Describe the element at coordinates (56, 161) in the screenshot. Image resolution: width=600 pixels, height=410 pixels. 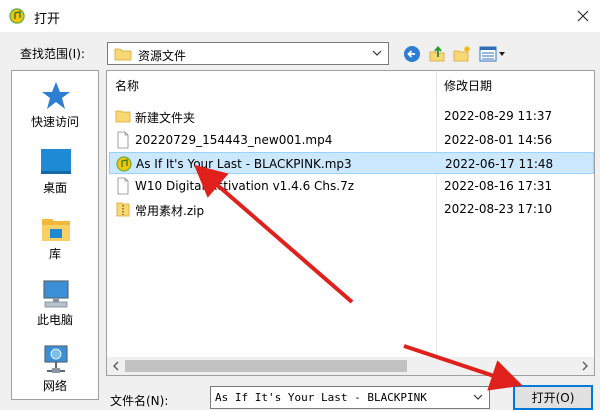
I see `desktop-icon` at that location.